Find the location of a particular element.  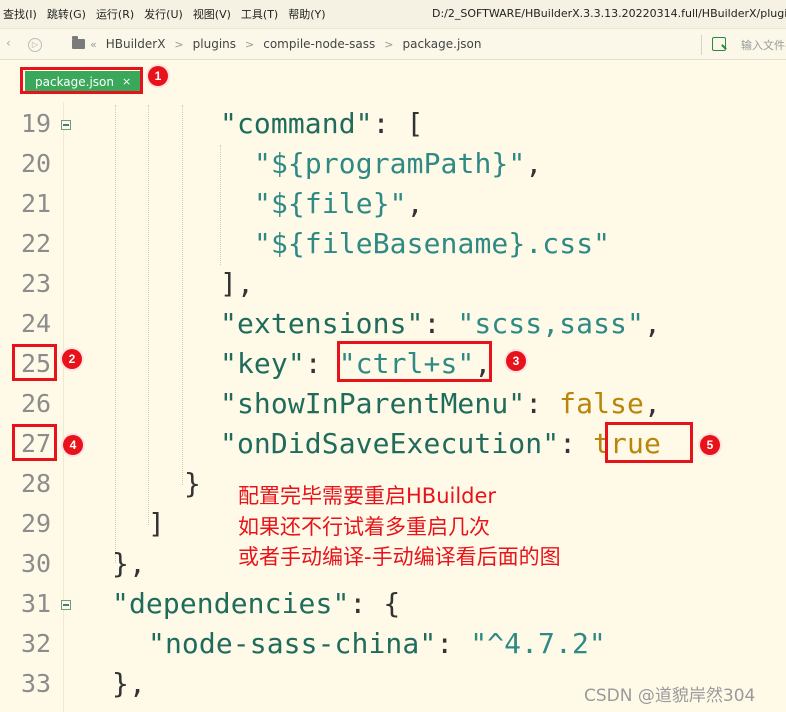

code-line-22: 22 "${fileBasename}.css" is located at coordinates (393, 245).